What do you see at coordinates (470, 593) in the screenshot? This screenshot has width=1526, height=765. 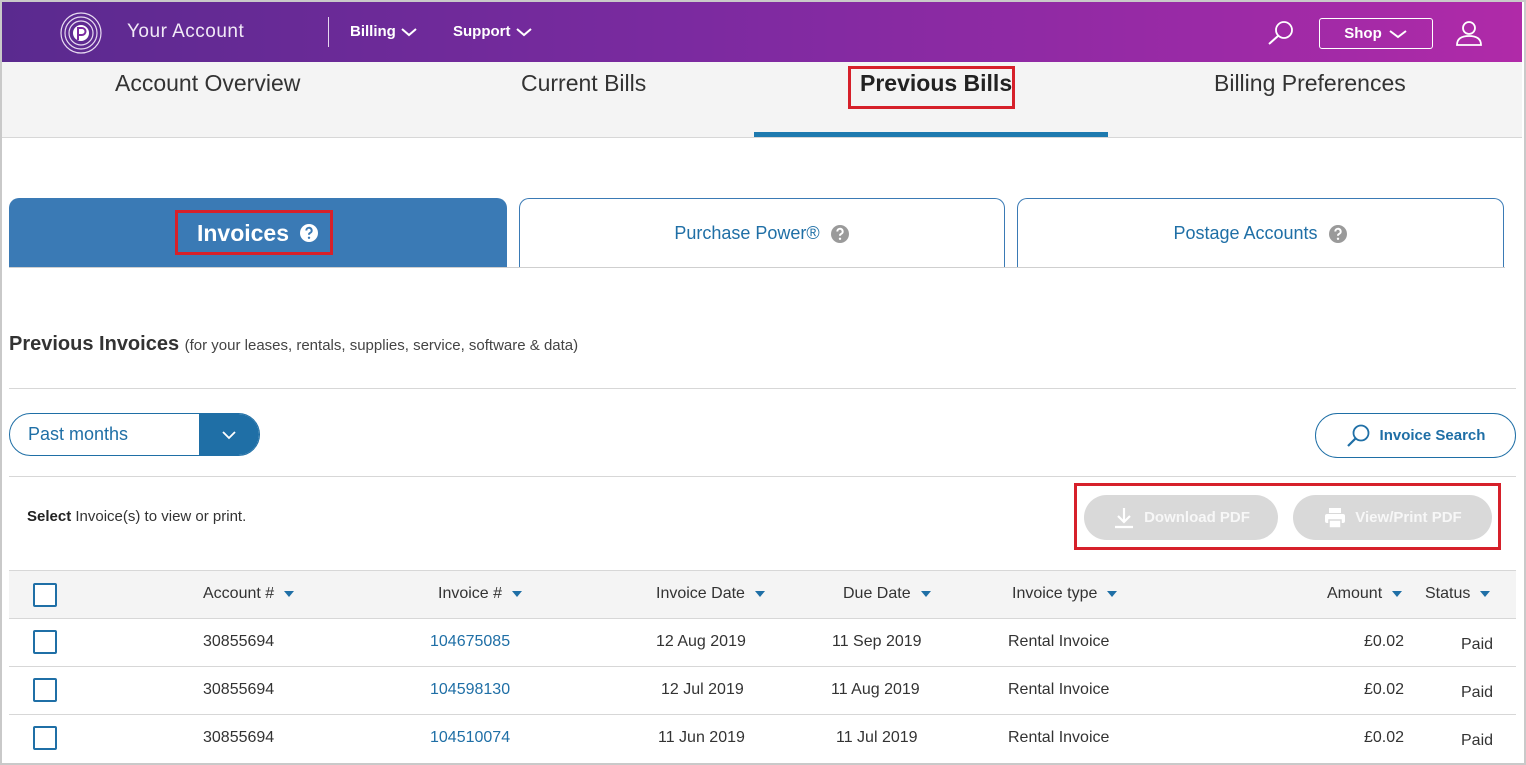 I see `column-label: Invoice #` at bounding box center [470, 593].